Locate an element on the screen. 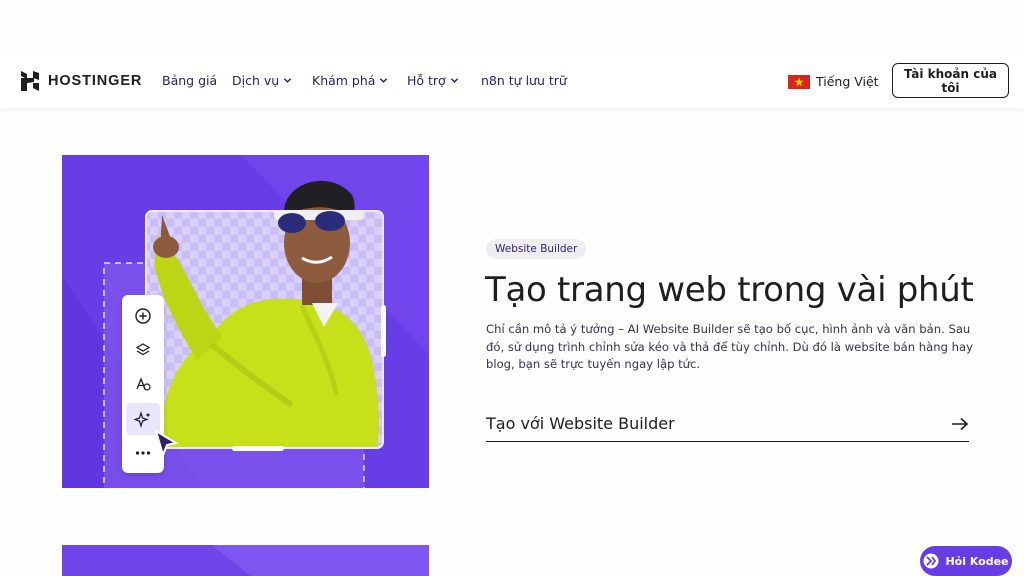 The image size is (1024, 576). hostinger-logo: HOSTINGER is located at coordinates (81, 81).